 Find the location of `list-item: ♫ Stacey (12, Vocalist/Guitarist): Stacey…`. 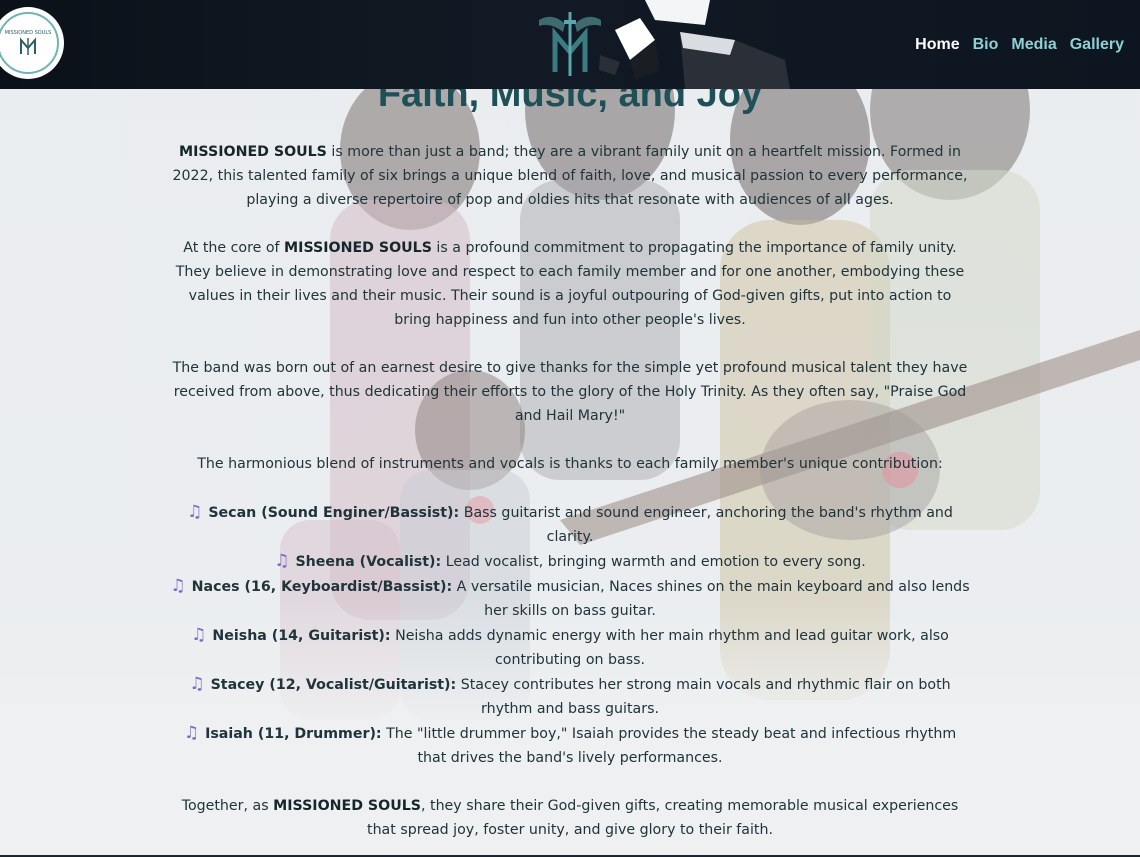

list-item: ♫ Stacey (12, Vocalist/Guitarist): Stacey… is located at coordinates (570, 696).